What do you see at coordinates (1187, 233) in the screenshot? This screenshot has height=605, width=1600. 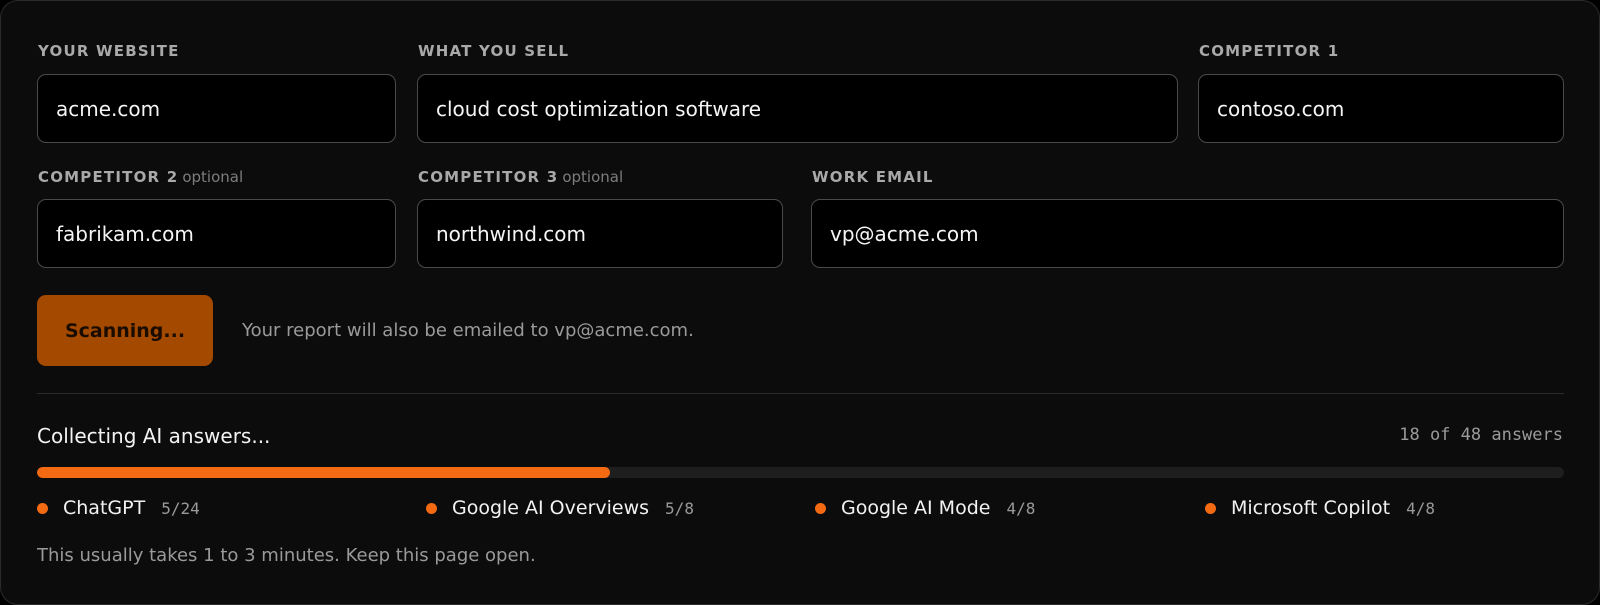 I see `work-email-input` at bounding box center [1187, 233].